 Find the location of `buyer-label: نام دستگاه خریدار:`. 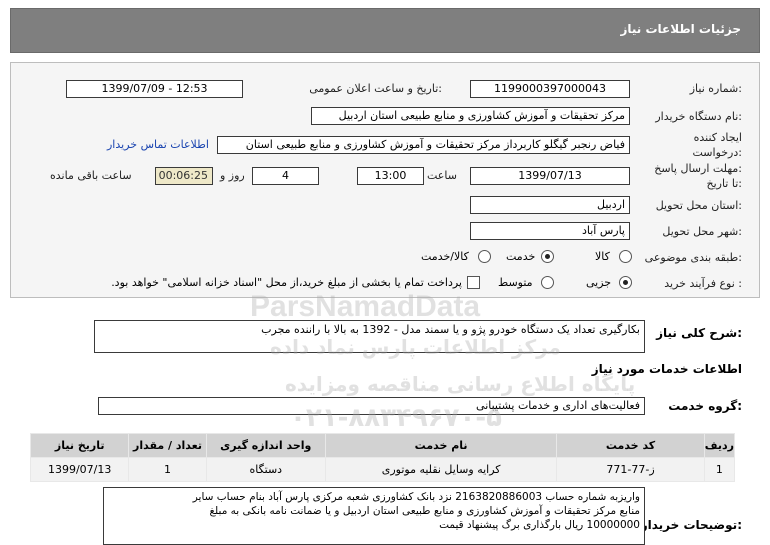

buyer-label: نام دستگاه خریدار: is located at coordinates (698, 116).